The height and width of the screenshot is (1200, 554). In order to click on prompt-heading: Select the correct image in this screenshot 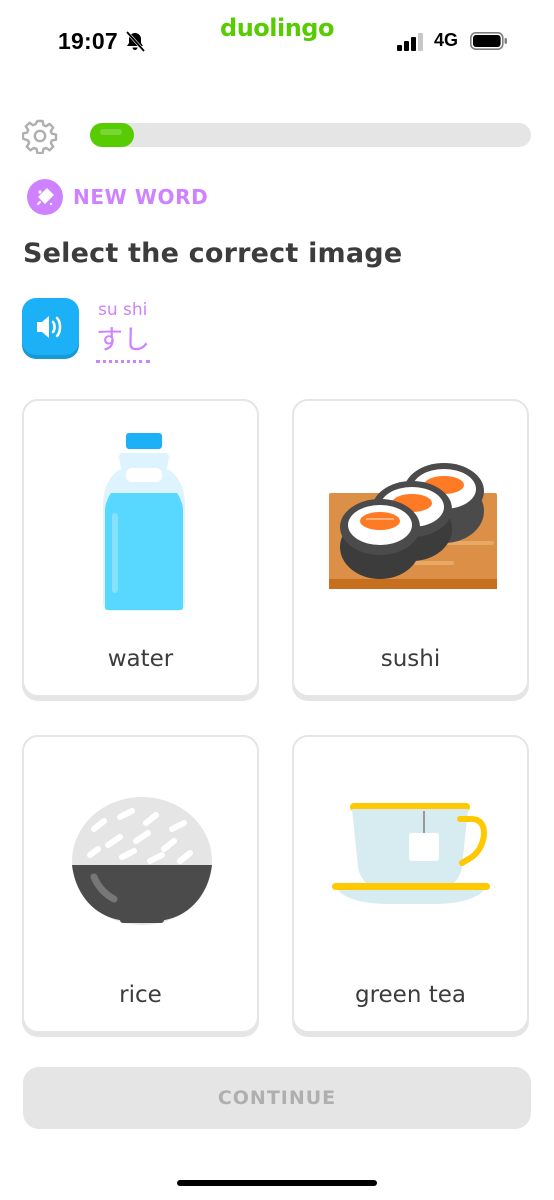, I will do `click(213, 253)`.